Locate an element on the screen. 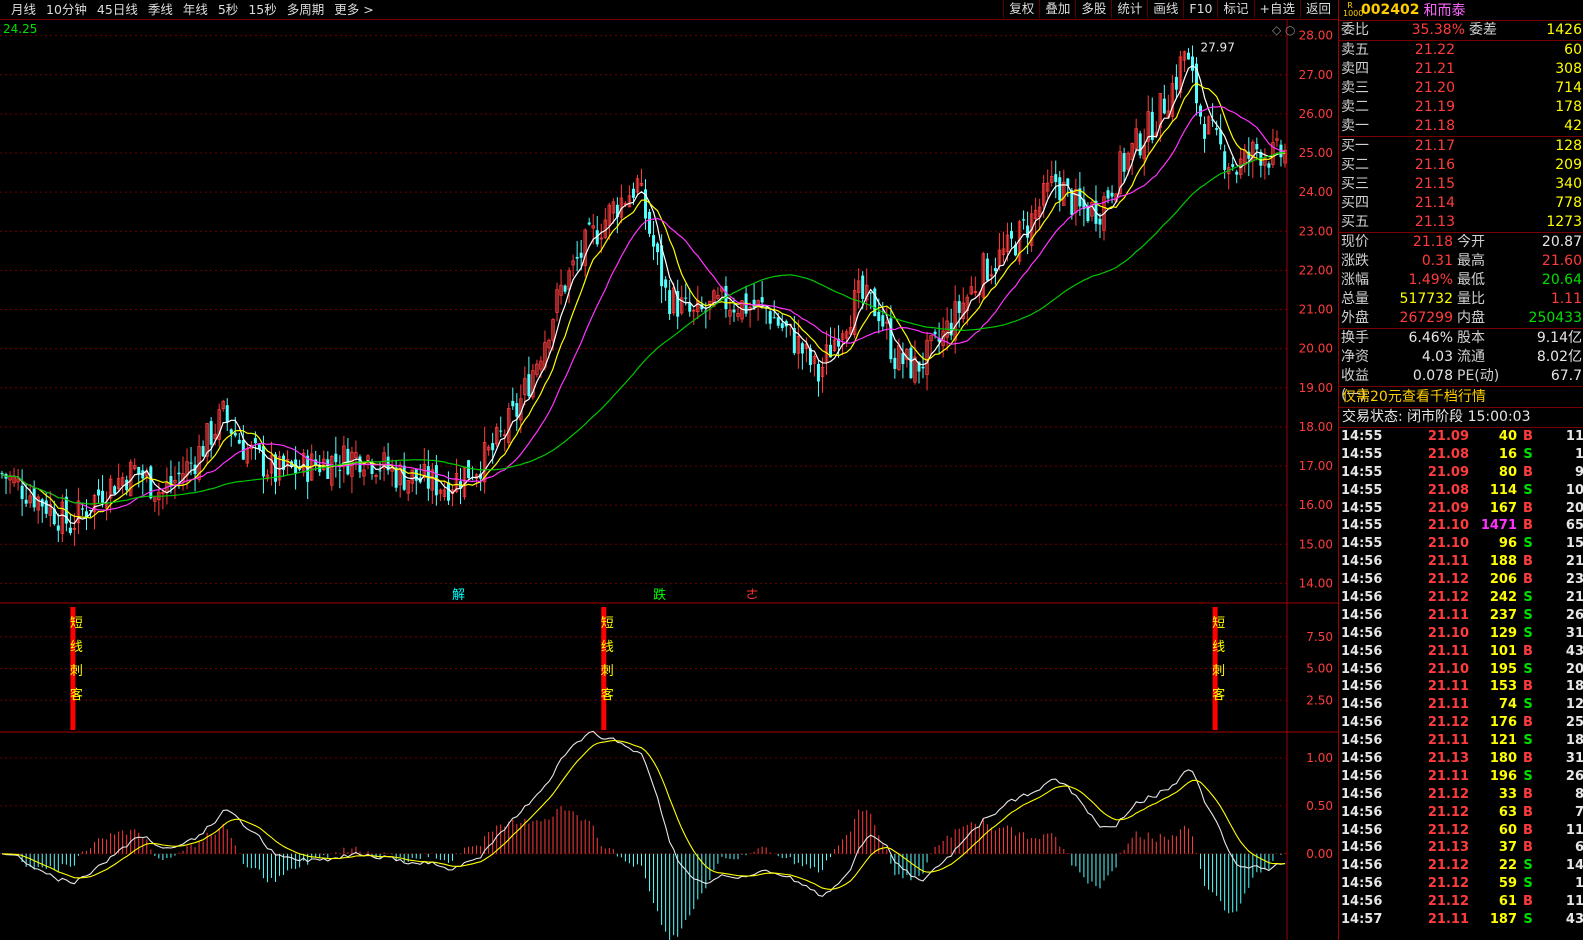 This screenshot has height=940, width=1583. order-price: 21.18 is located at coordinates (1434, 126).